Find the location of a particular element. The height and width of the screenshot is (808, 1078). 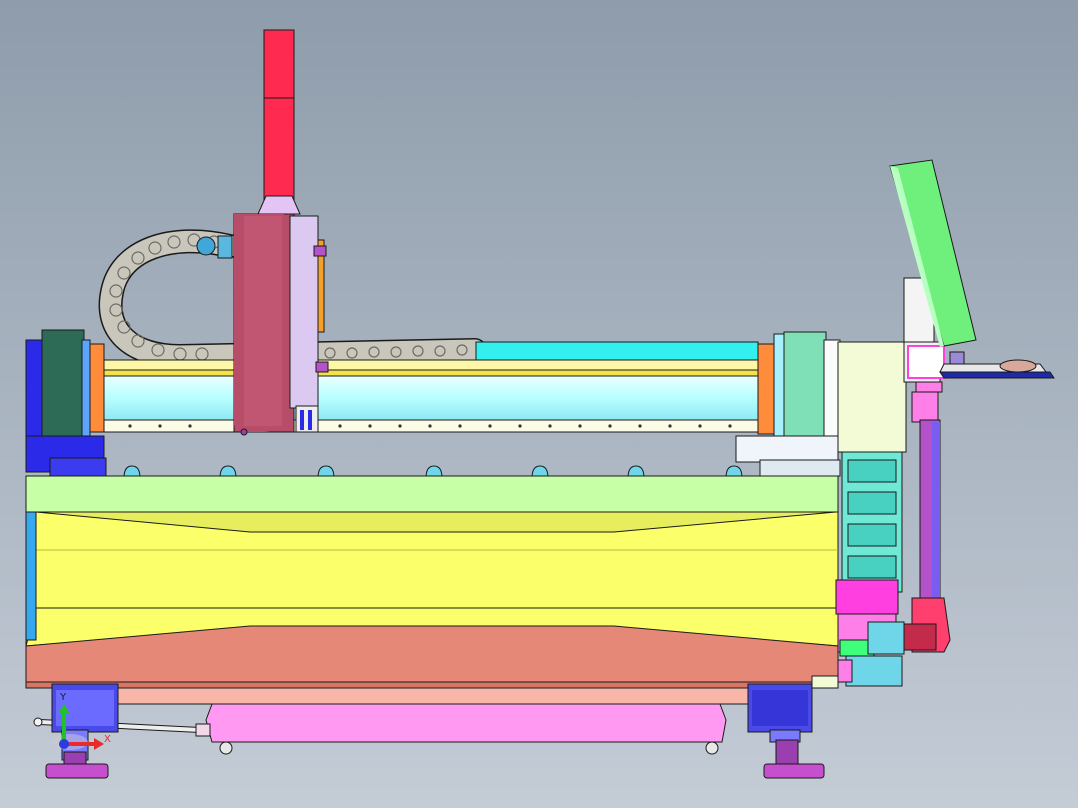

z-axis-column is located at coordinates (279, 115).